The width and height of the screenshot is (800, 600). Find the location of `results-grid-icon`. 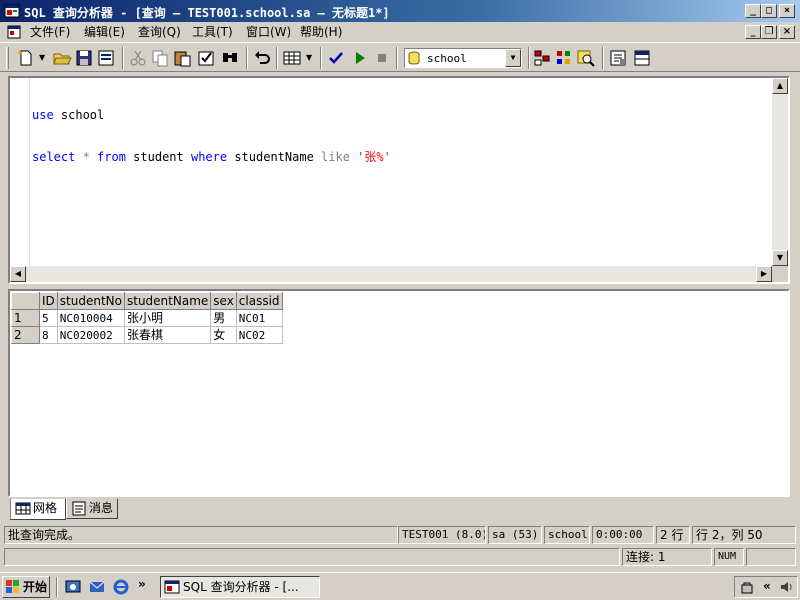

results-grid-icon is located at coordinates (292, 58).